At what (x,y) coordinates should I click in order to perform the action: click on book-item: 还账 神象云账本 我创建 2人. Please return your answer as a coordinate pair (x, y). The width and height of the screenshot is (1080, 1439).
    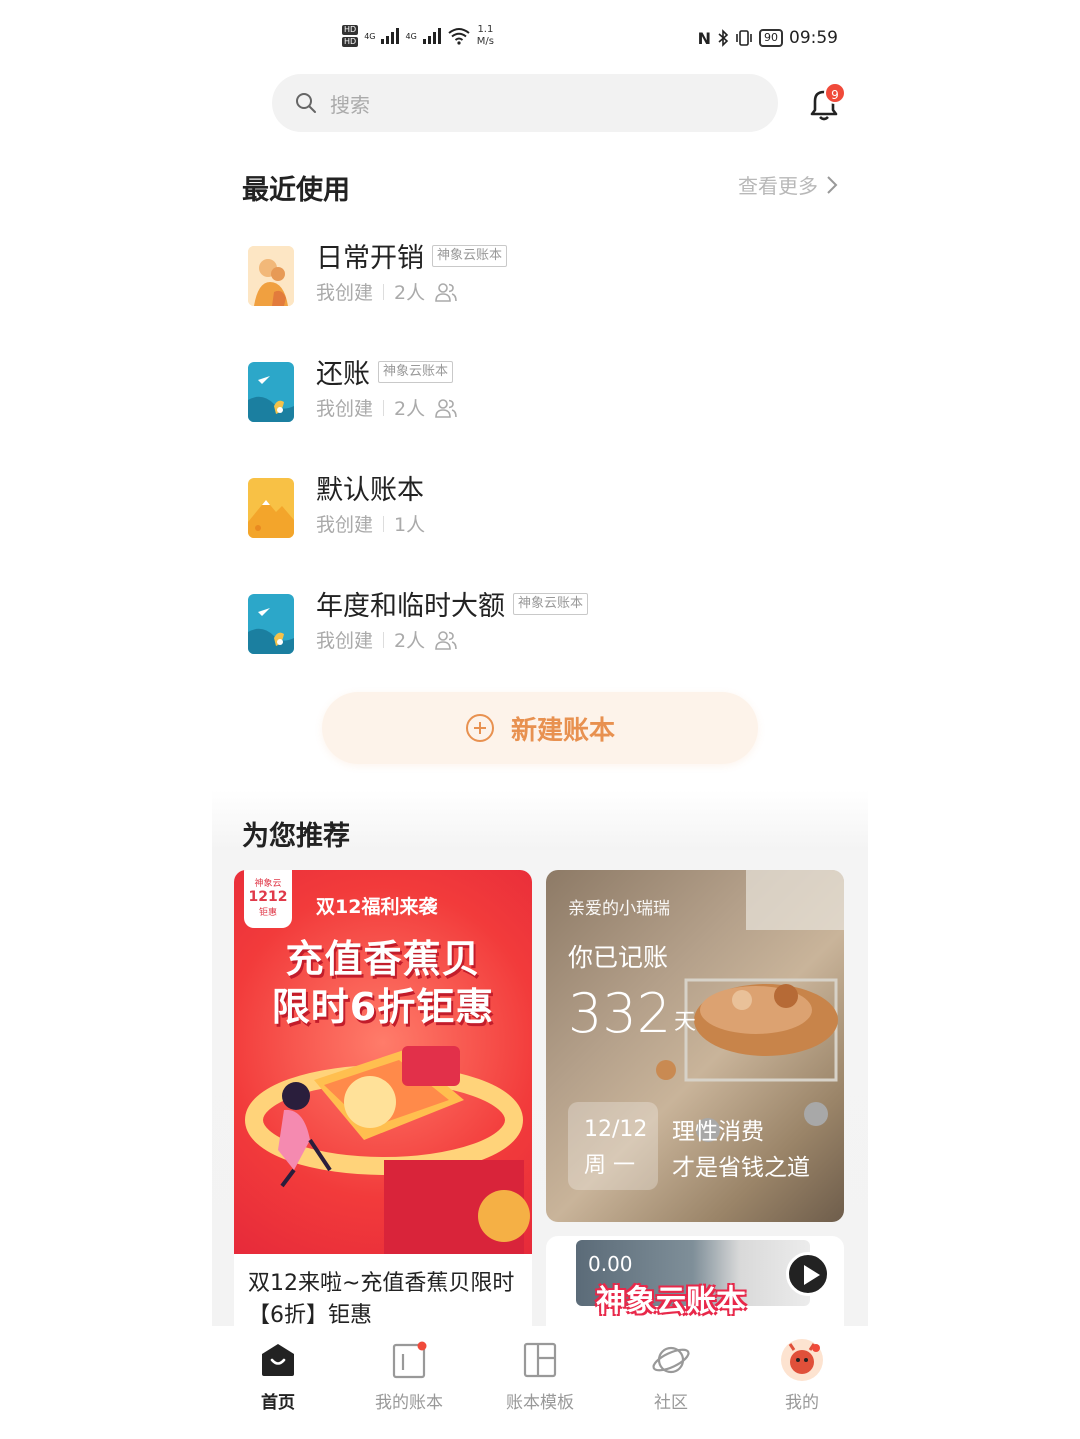
    Looking at the image, I should click on (537, 392).